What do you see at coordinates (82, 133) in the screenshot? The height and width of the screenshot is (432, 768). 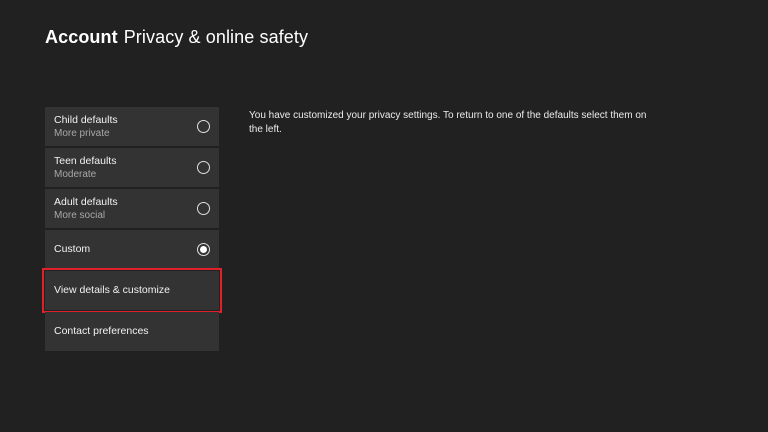 I see `menu-item-sublabel: More private` at bounding box center [82, 133].